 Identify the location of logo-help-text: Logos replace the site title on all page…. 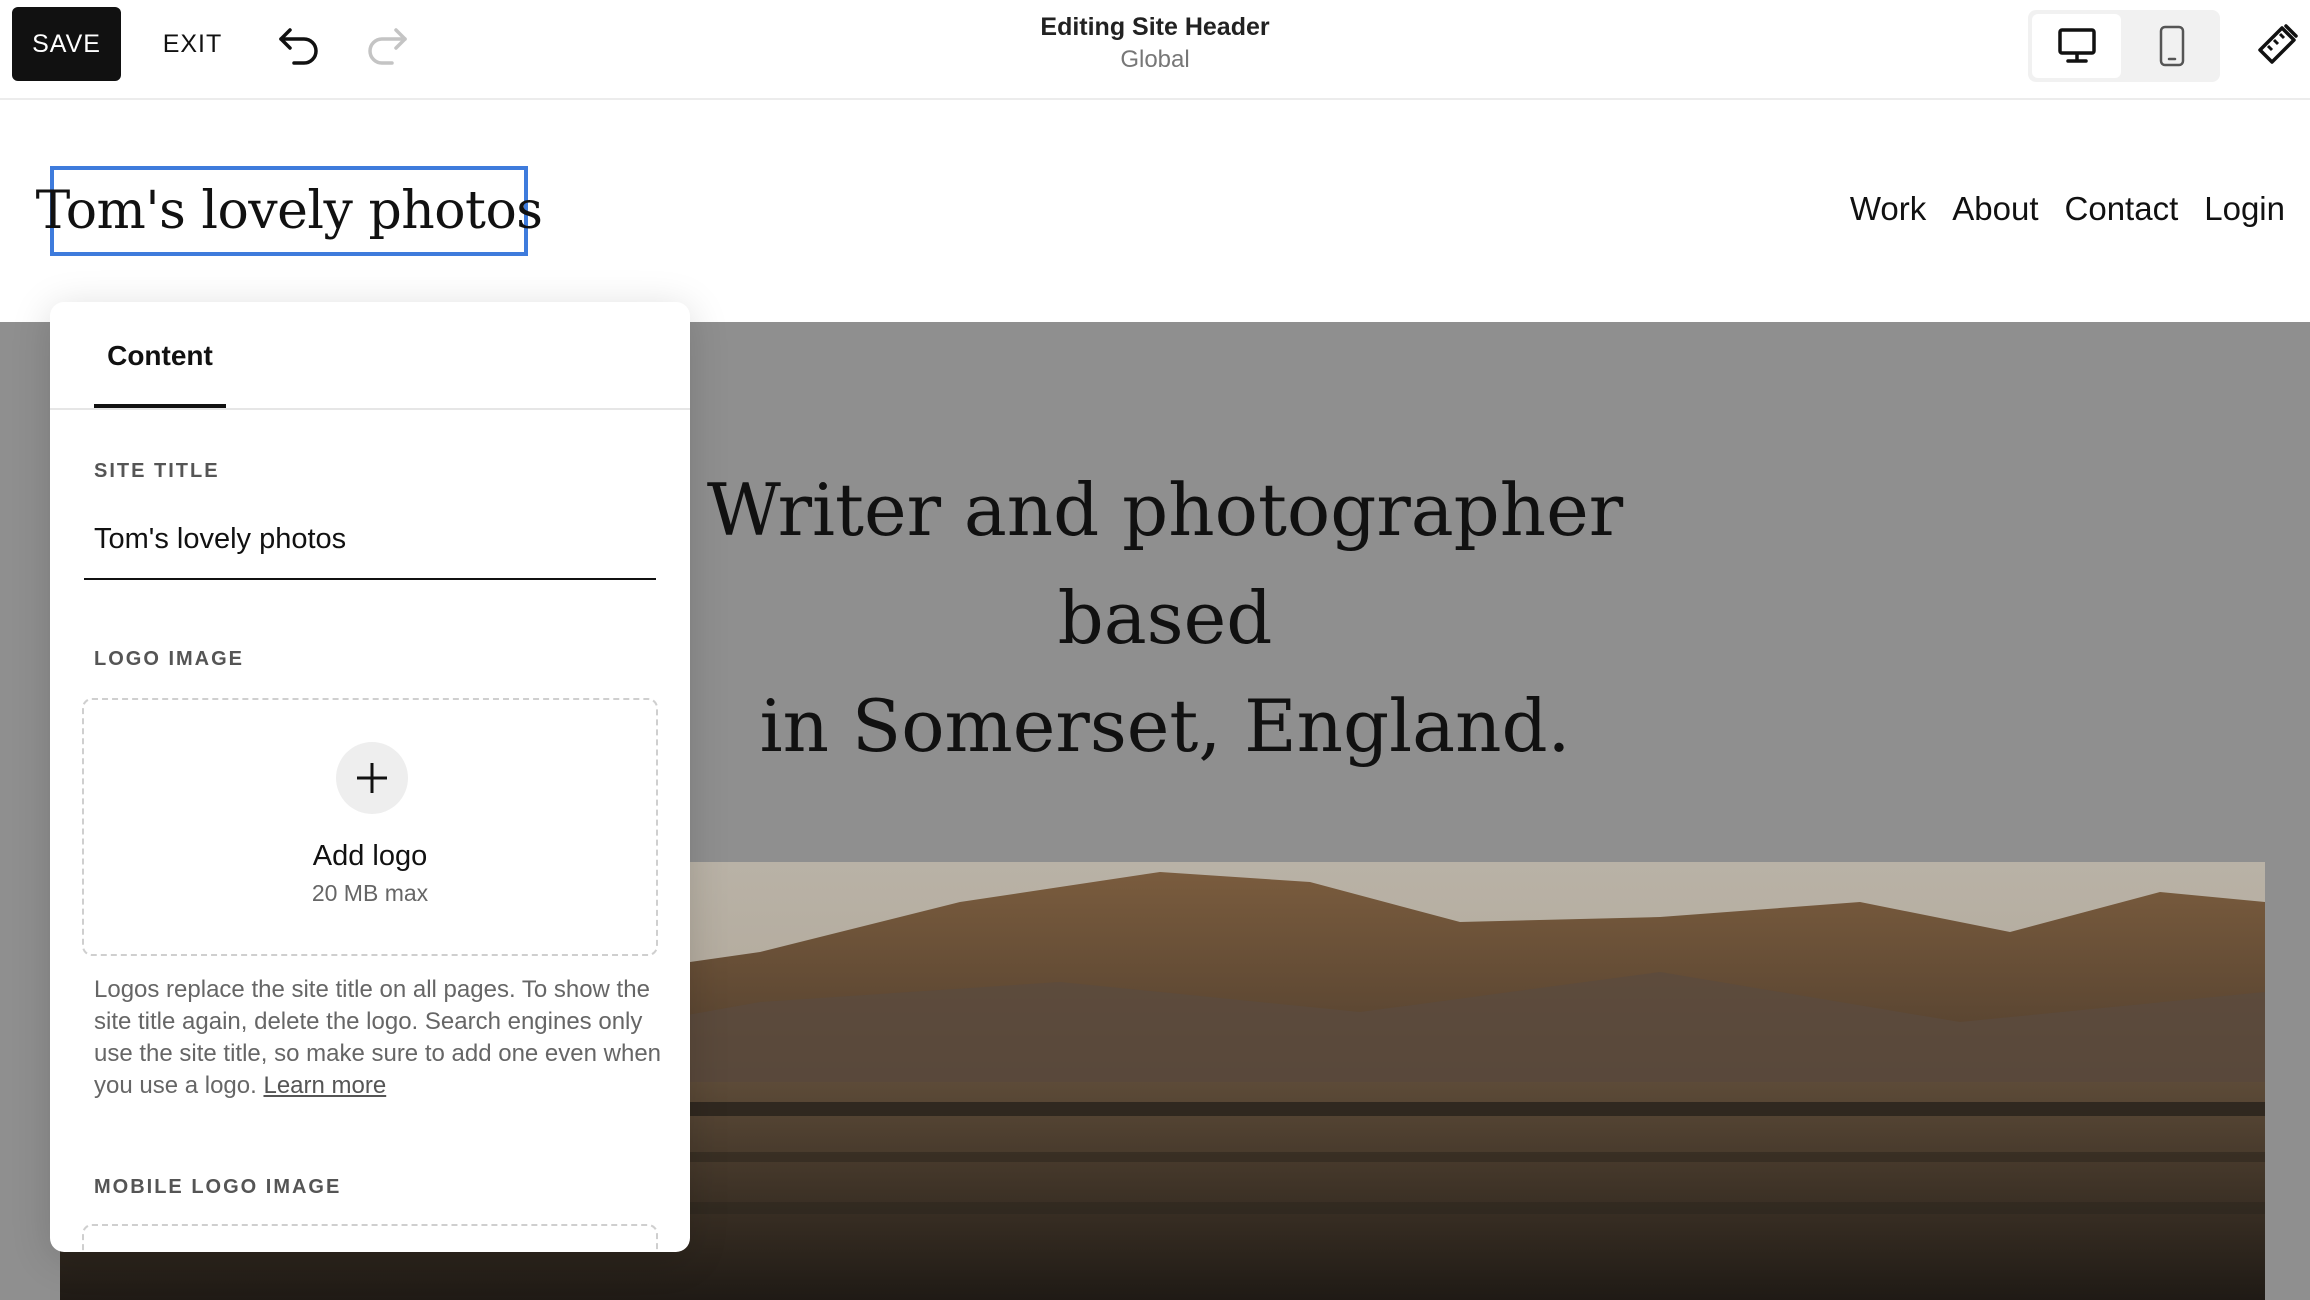
(379, 1038).